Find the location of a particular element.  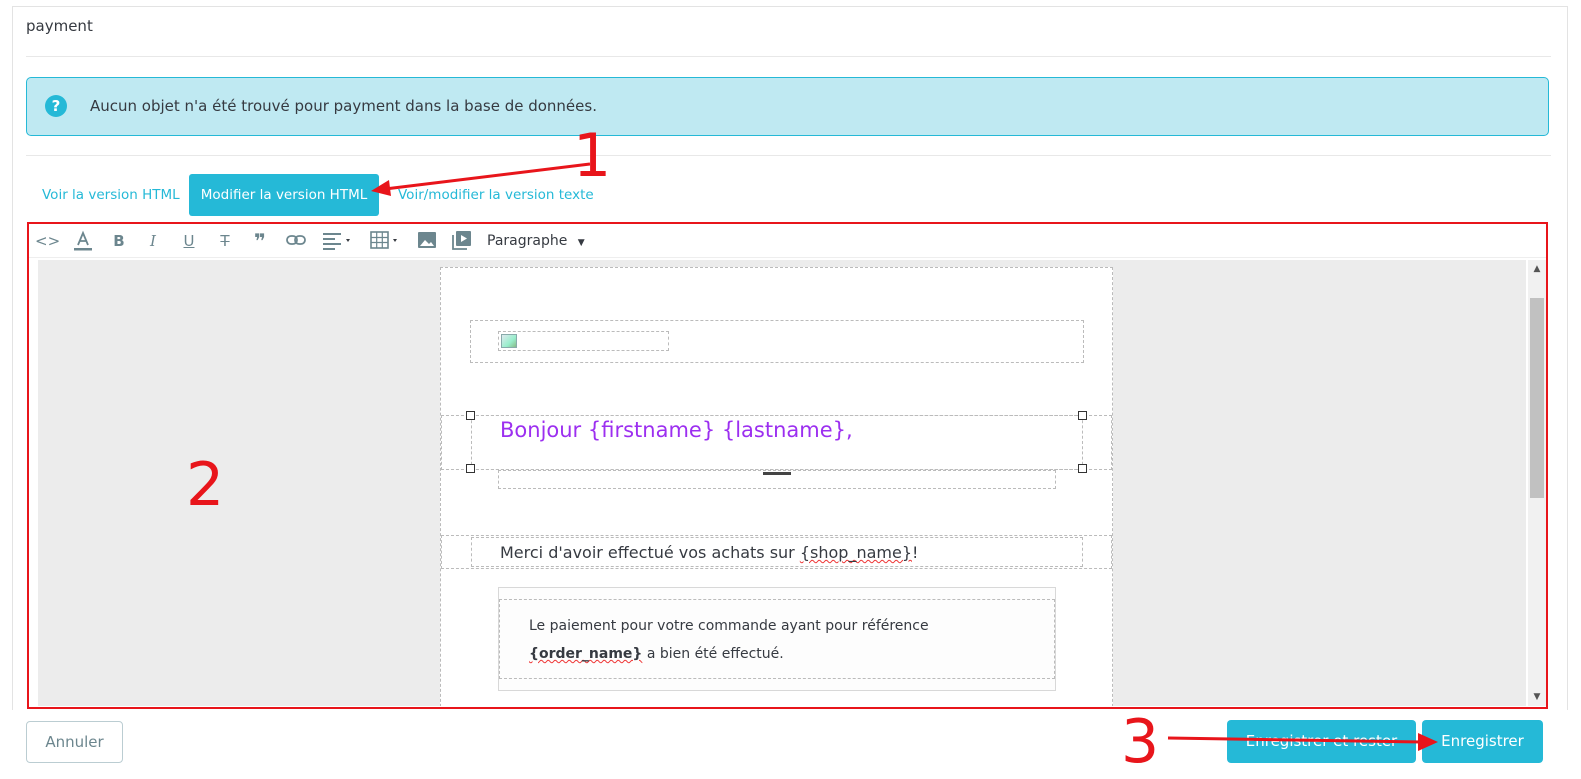

cancel-button: Annuler is located at coordinates (74, 742).